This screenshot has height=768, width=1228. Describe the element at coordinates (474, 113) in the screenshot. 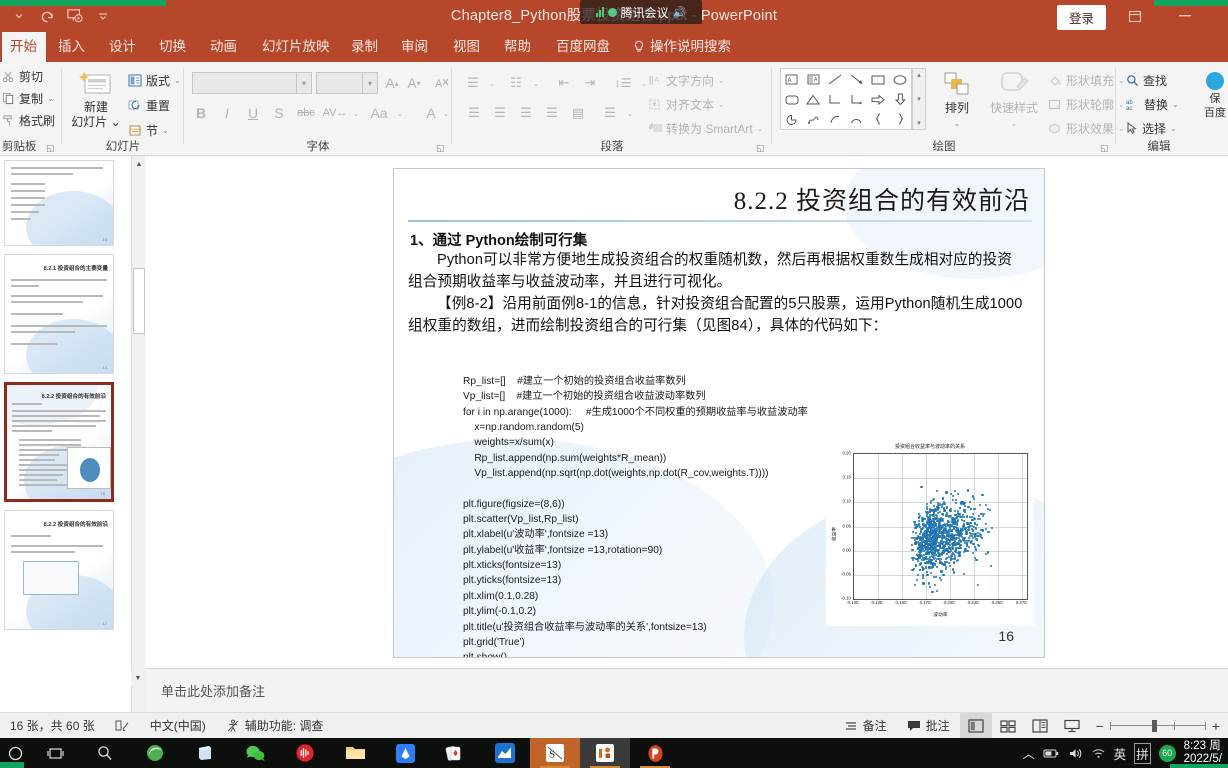

I see `align-left-button: ☰` at that location.